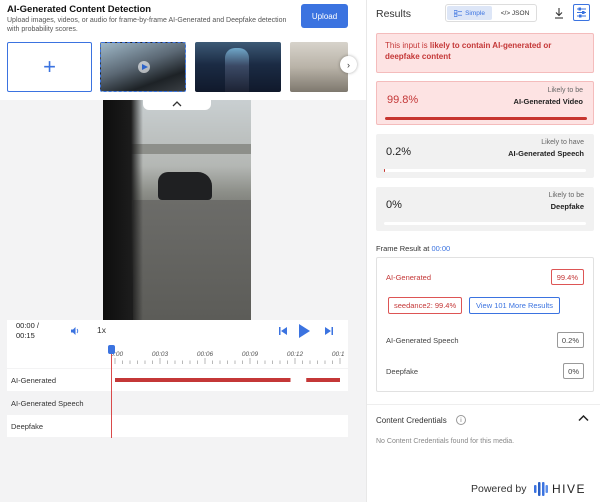  Describe the element at coordinates (250, 354) in the screenshot. I see `ruler-tick-label: 00:09` at that location.